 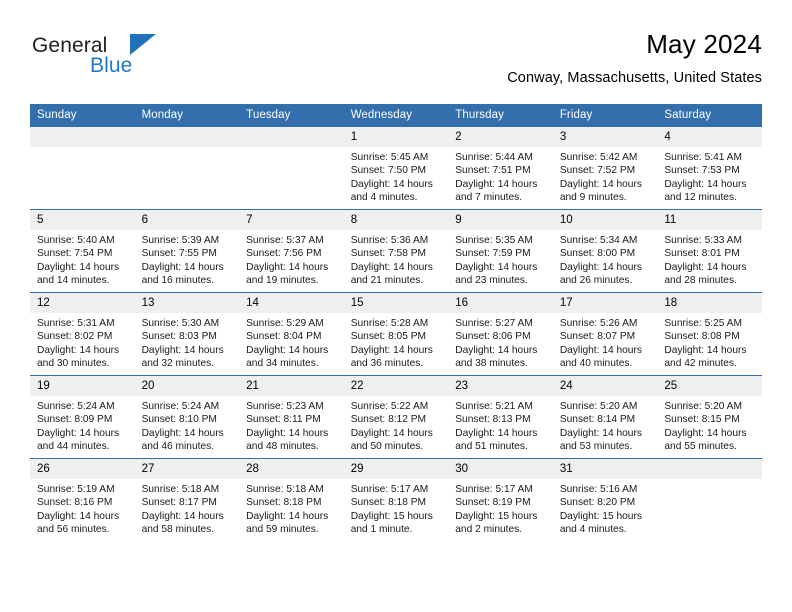 What do you see at coordinates (391, 357) in the screenshot?
I see `daylight-text: Daylight: 14 hours and 36 minutes.` at bounding box center [391, 357].